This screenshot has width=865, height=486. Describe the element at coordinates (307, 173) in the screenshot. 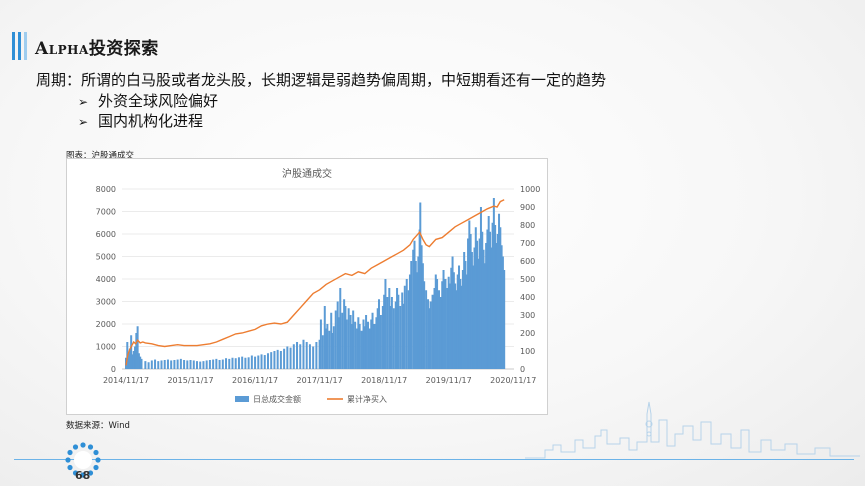

I see `chart-title: 沪股通成交` at that location.